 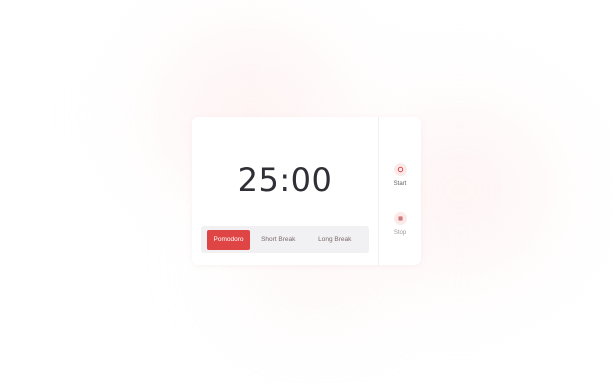 I want to click on stop-square-icon, so click(x=400, y=218).